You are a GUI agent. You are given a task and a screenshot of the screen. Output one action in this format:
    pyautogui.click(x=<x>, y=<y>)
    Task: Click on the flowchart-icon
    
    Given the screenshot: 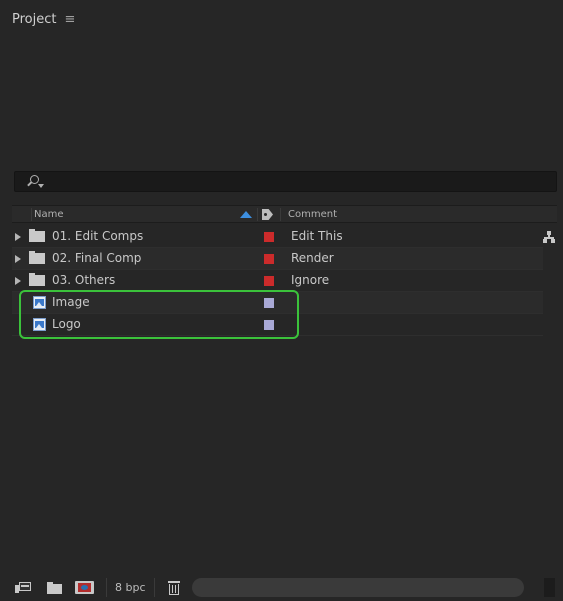 What is the action you would take?
    pyautogui.click(x=549, y=237)
    